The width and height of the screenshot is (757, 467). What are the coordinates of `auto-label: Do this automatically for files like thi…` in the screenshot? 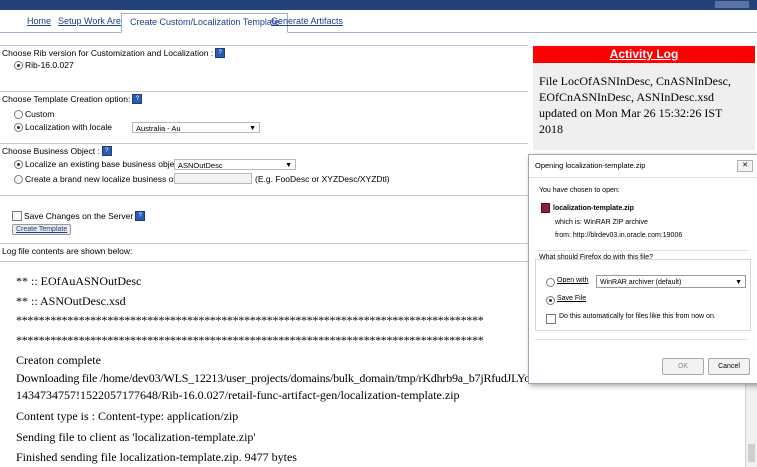 It's located at (637, 316).